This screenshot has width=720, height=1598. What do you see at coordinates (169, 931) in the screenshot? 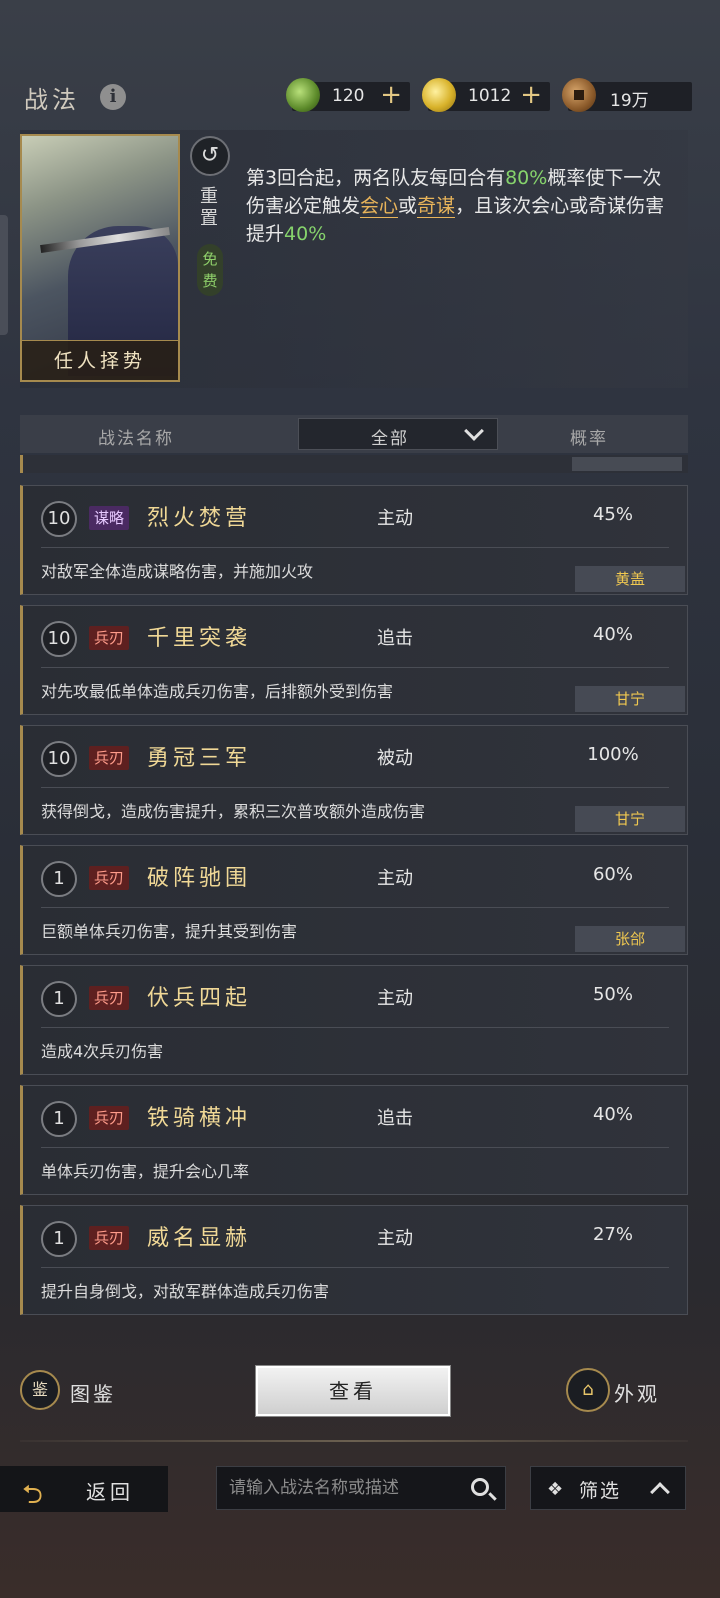
I see `skill-desc: 巨额单体兵刃伤害，提升其受到伤害` at bounding box center [169, 931].